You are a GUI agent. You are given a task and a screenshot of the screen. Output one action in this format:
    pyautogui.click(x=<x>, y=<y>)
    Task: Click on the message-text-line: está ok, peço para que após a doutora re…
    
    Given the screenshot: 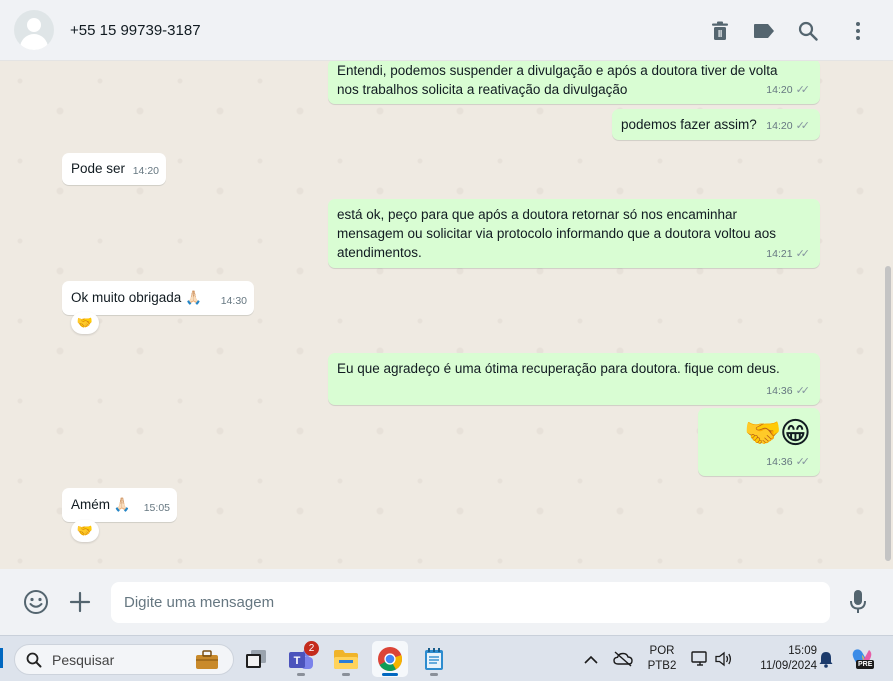 What is the action you would take?
    pyautogui.click(x=537, y=214)
    